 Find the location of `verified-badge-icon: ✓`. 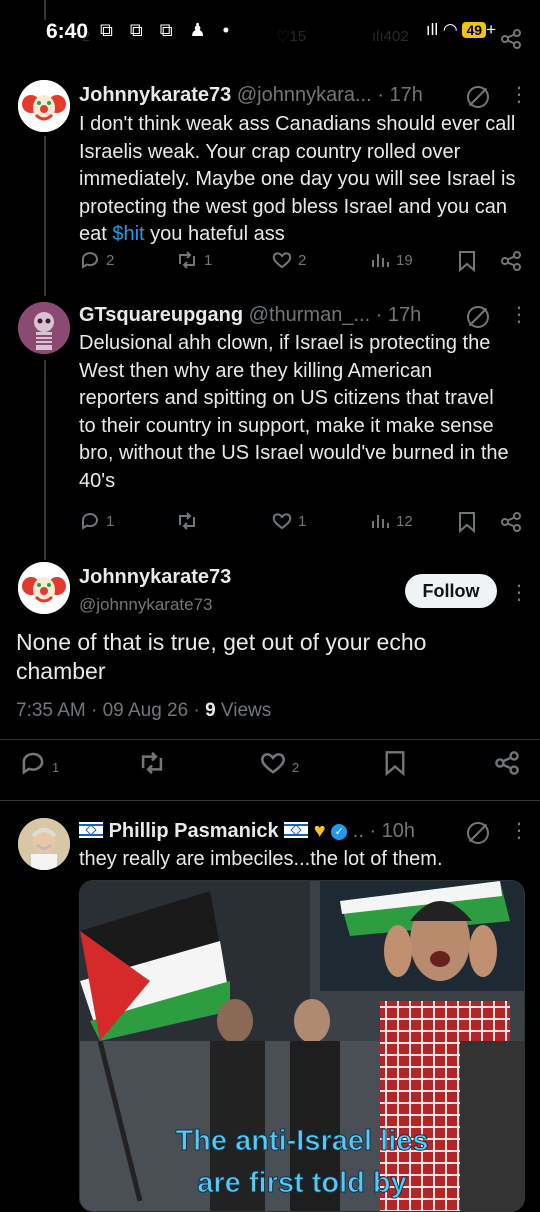

verified-badge-icon: ✓ is located at coordinates (339, 832).